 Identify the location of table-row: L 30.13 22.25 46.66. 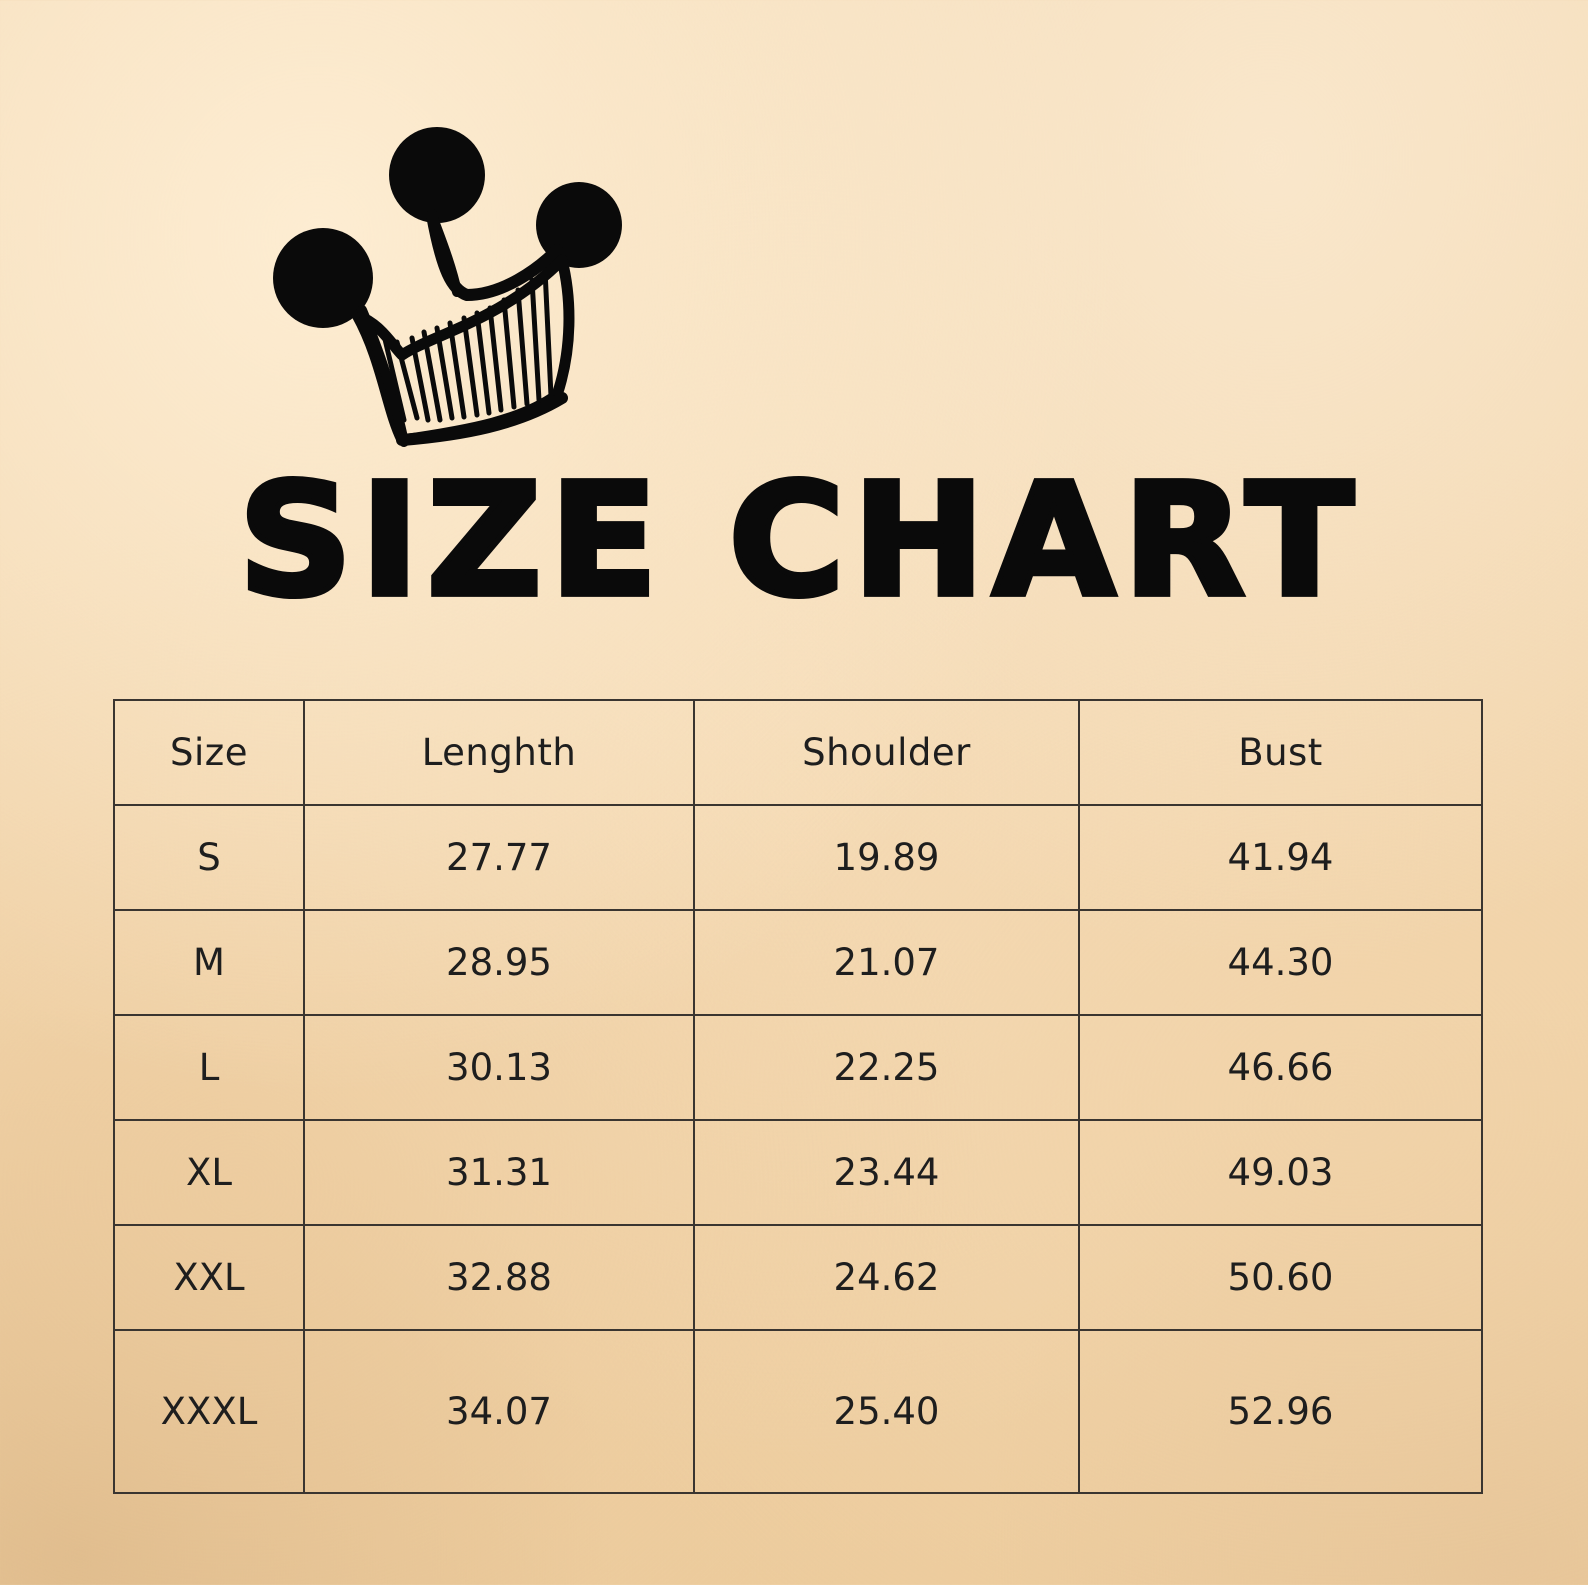
(798, 1067).